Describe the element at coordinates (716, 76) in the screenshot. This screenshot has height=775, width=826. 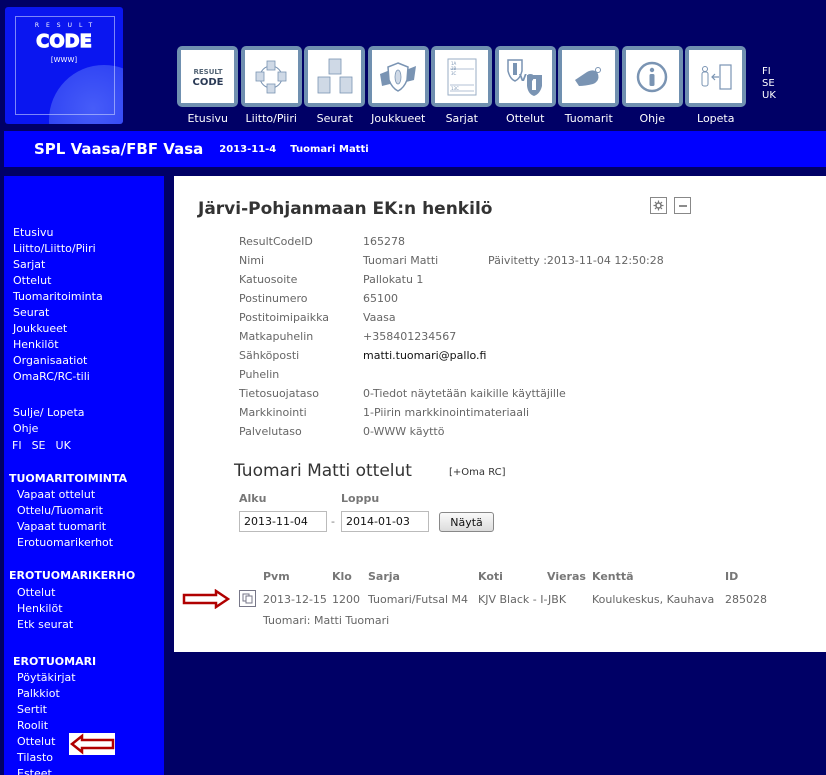
I see `exit-door-icon` at that location.